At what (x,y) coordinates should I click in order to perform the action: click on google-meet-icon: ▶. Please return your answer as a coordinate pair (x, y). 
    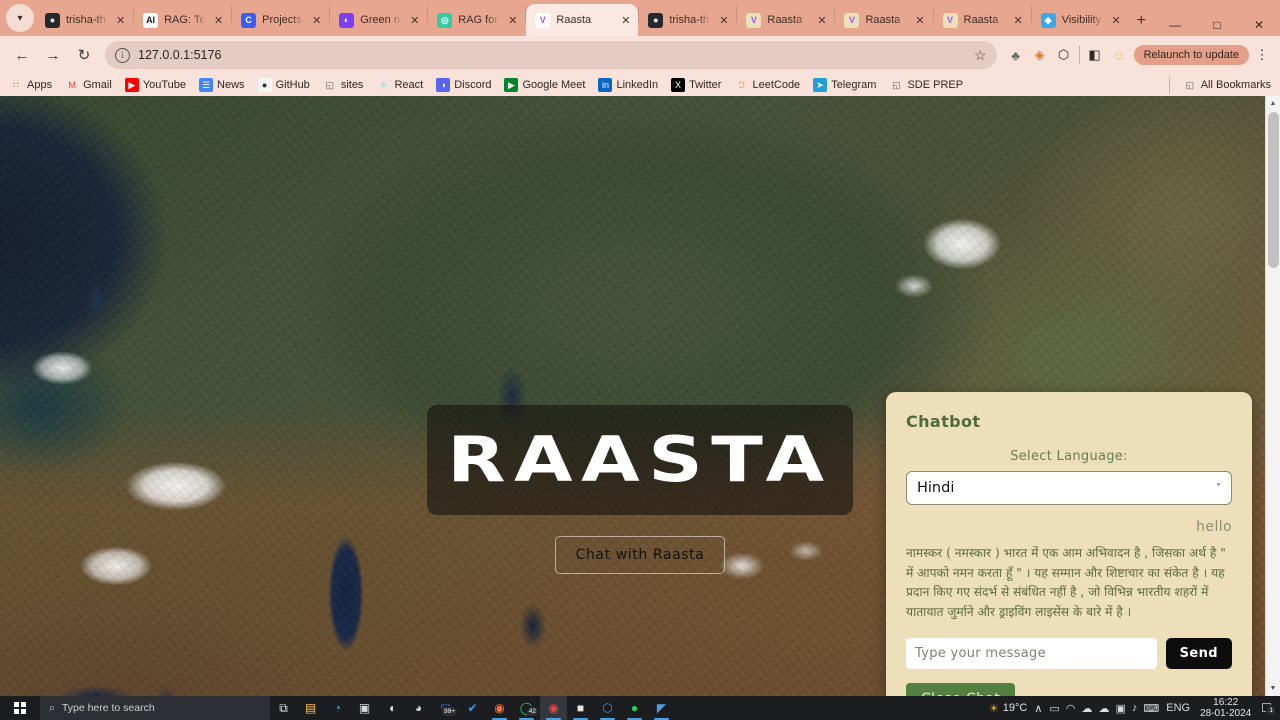
    Looking at the image, I should click on (511, 85).